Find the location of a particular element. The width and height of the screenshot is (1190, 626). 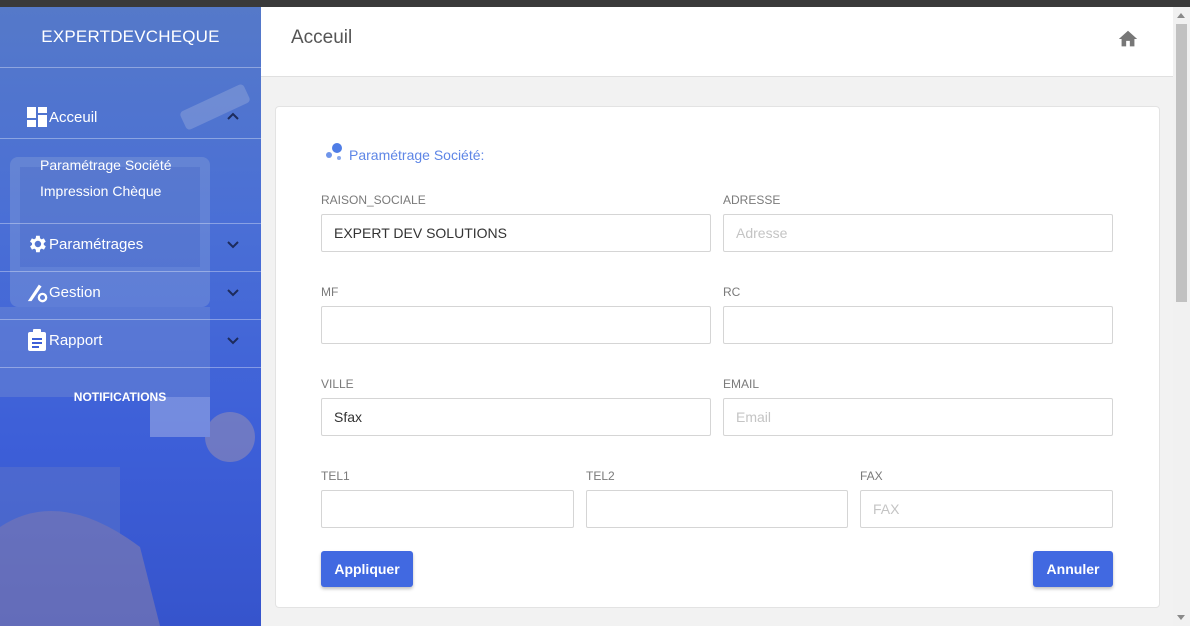

home-icon is located at coordinates (1128, 39).